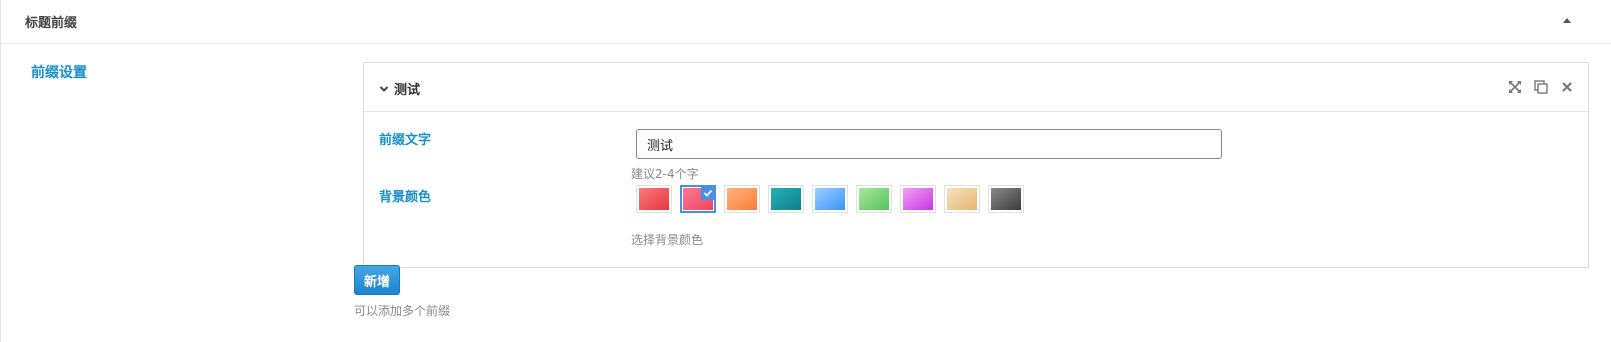 Image resolution: width=1611 pixels, height=342 pixels. Describe the element at coordinates (405, 197) in the screenshot. I see `bg-color-label: 背景颜色` at that location.